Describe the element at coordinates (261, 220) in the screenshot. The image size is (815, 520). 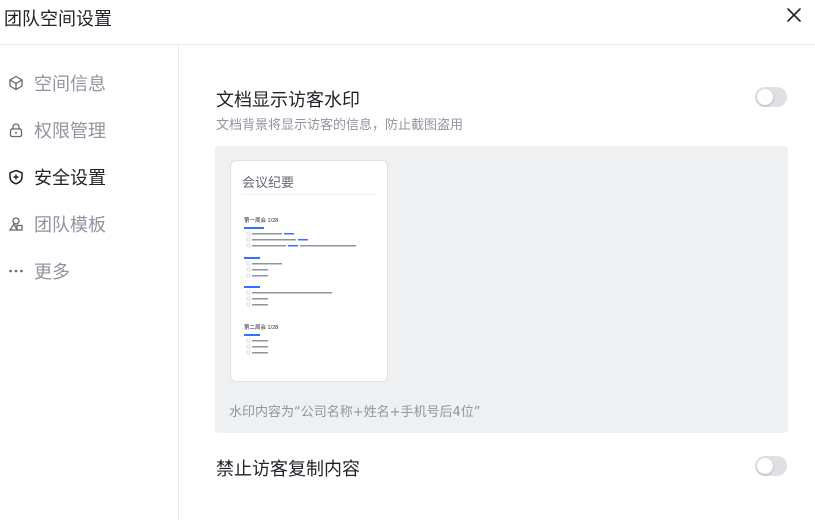
I see `doc-preview-section-1: 第一周会 1/28` at that location.